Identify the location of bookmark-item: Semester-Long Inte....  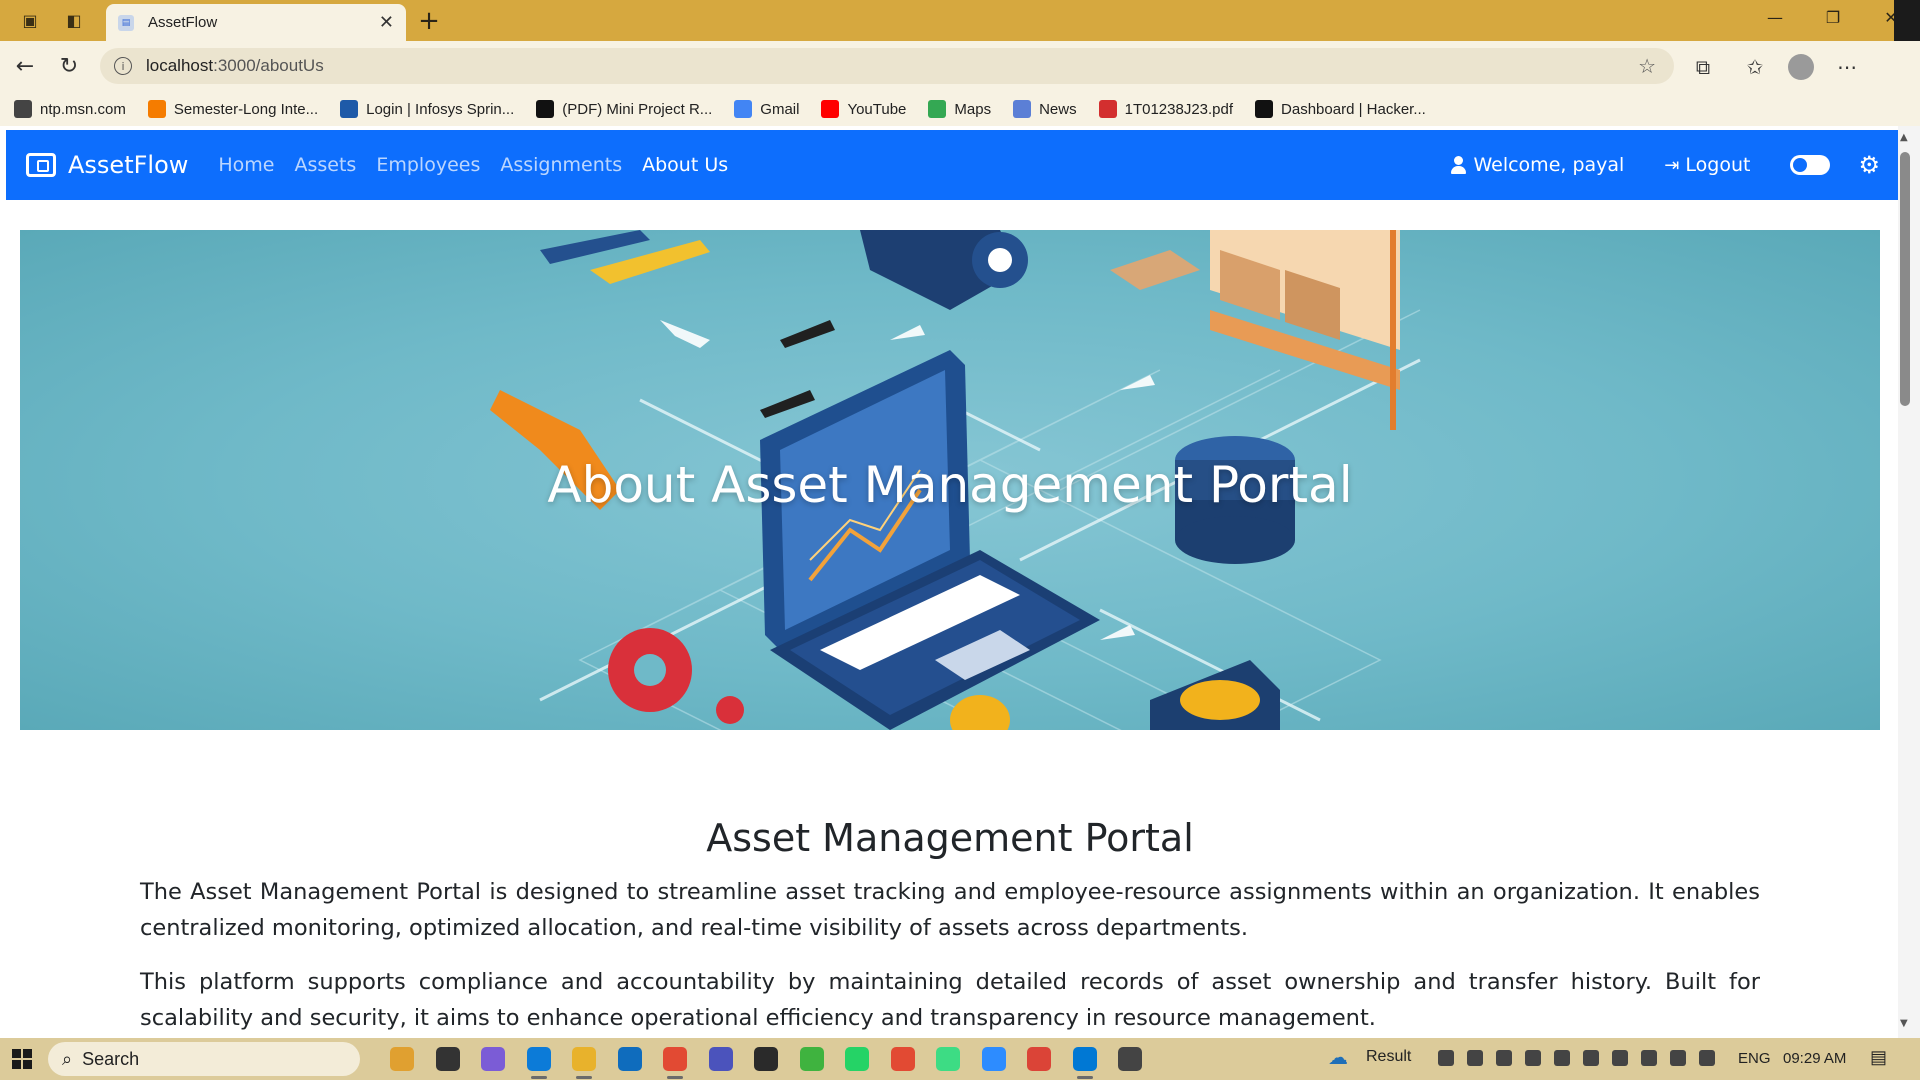
(232, 109).